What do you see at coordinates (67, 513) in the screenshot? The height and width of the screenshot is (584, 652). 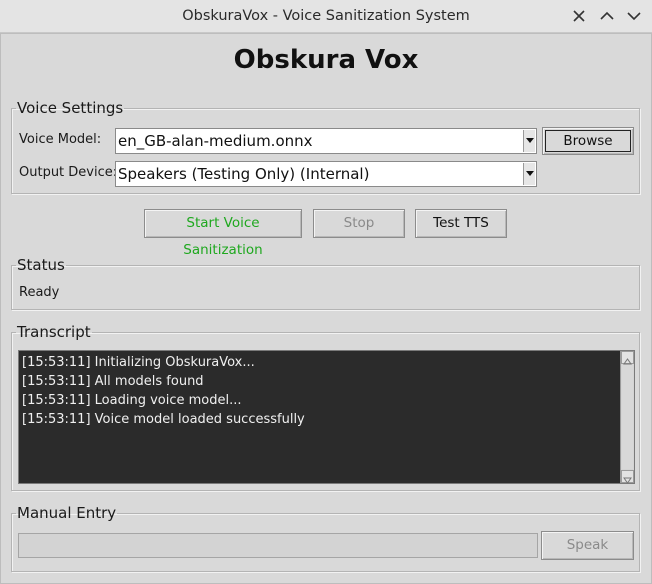 I see `manual-entry-legend: Manual Entry` at bounding box center [67, 513].